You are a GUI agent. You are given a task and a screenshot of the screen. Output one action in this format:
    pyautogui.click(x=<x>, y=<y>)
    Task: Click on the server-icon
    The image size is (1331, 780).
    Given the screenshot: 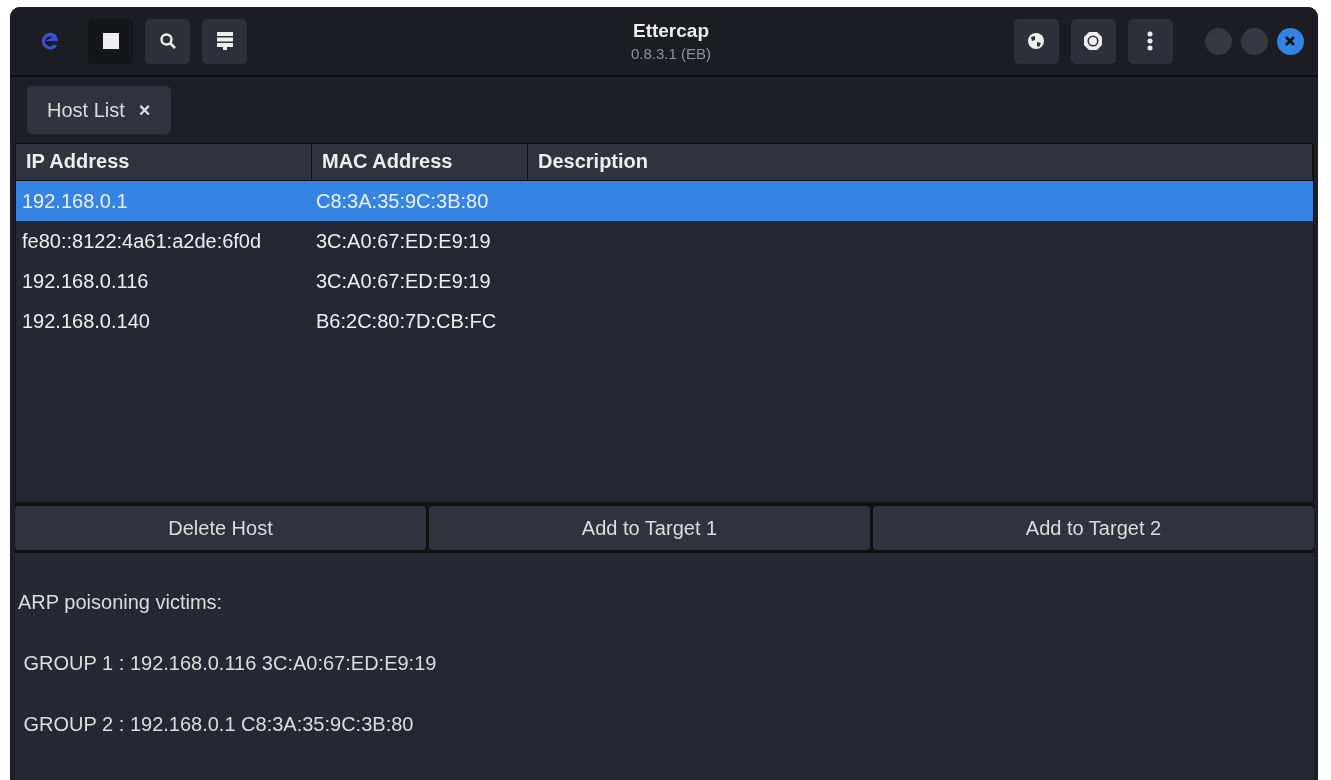 What is the action you would take?
    pyautogui.click(x=224, y=41)
    